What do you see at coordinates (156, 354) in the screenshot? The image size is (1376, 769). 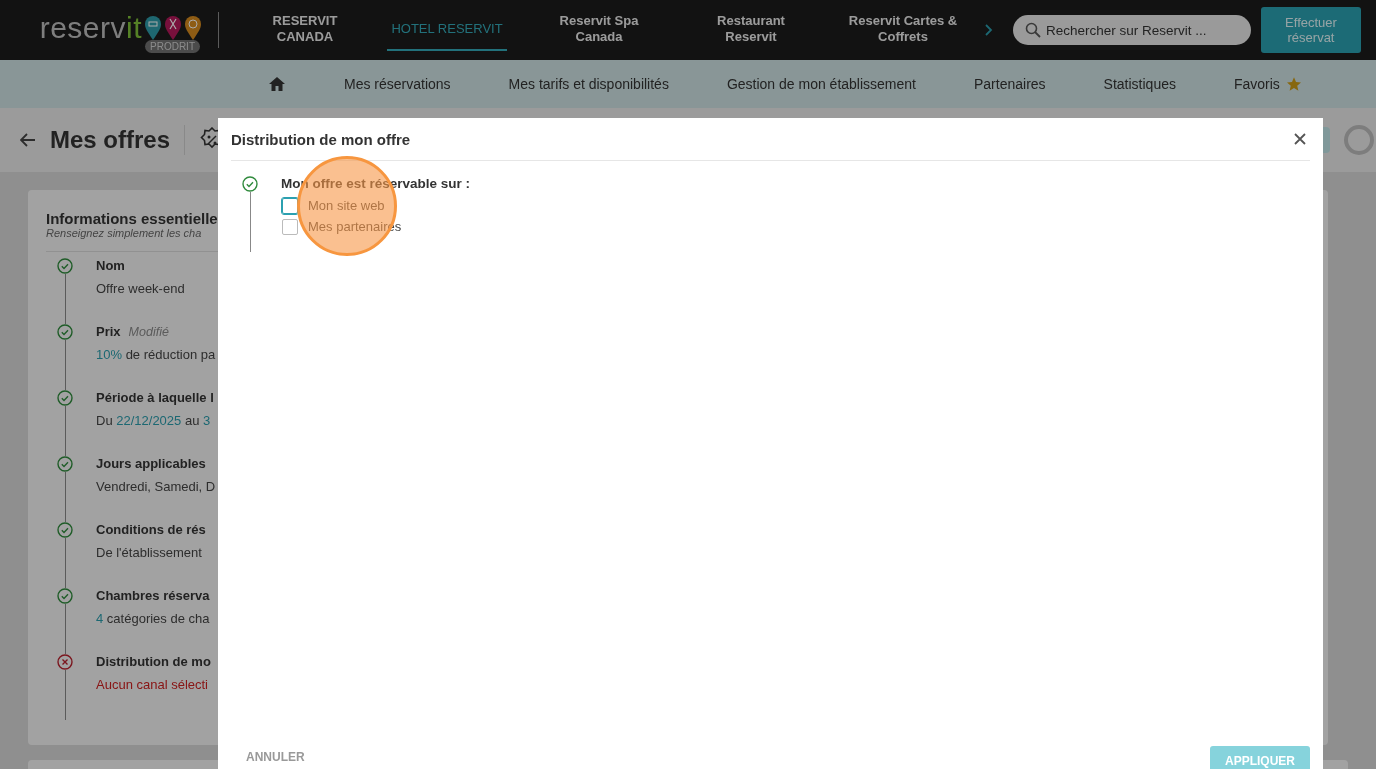 I see `step-value: 10% de réduction pa` at bounding box center [156, 354].